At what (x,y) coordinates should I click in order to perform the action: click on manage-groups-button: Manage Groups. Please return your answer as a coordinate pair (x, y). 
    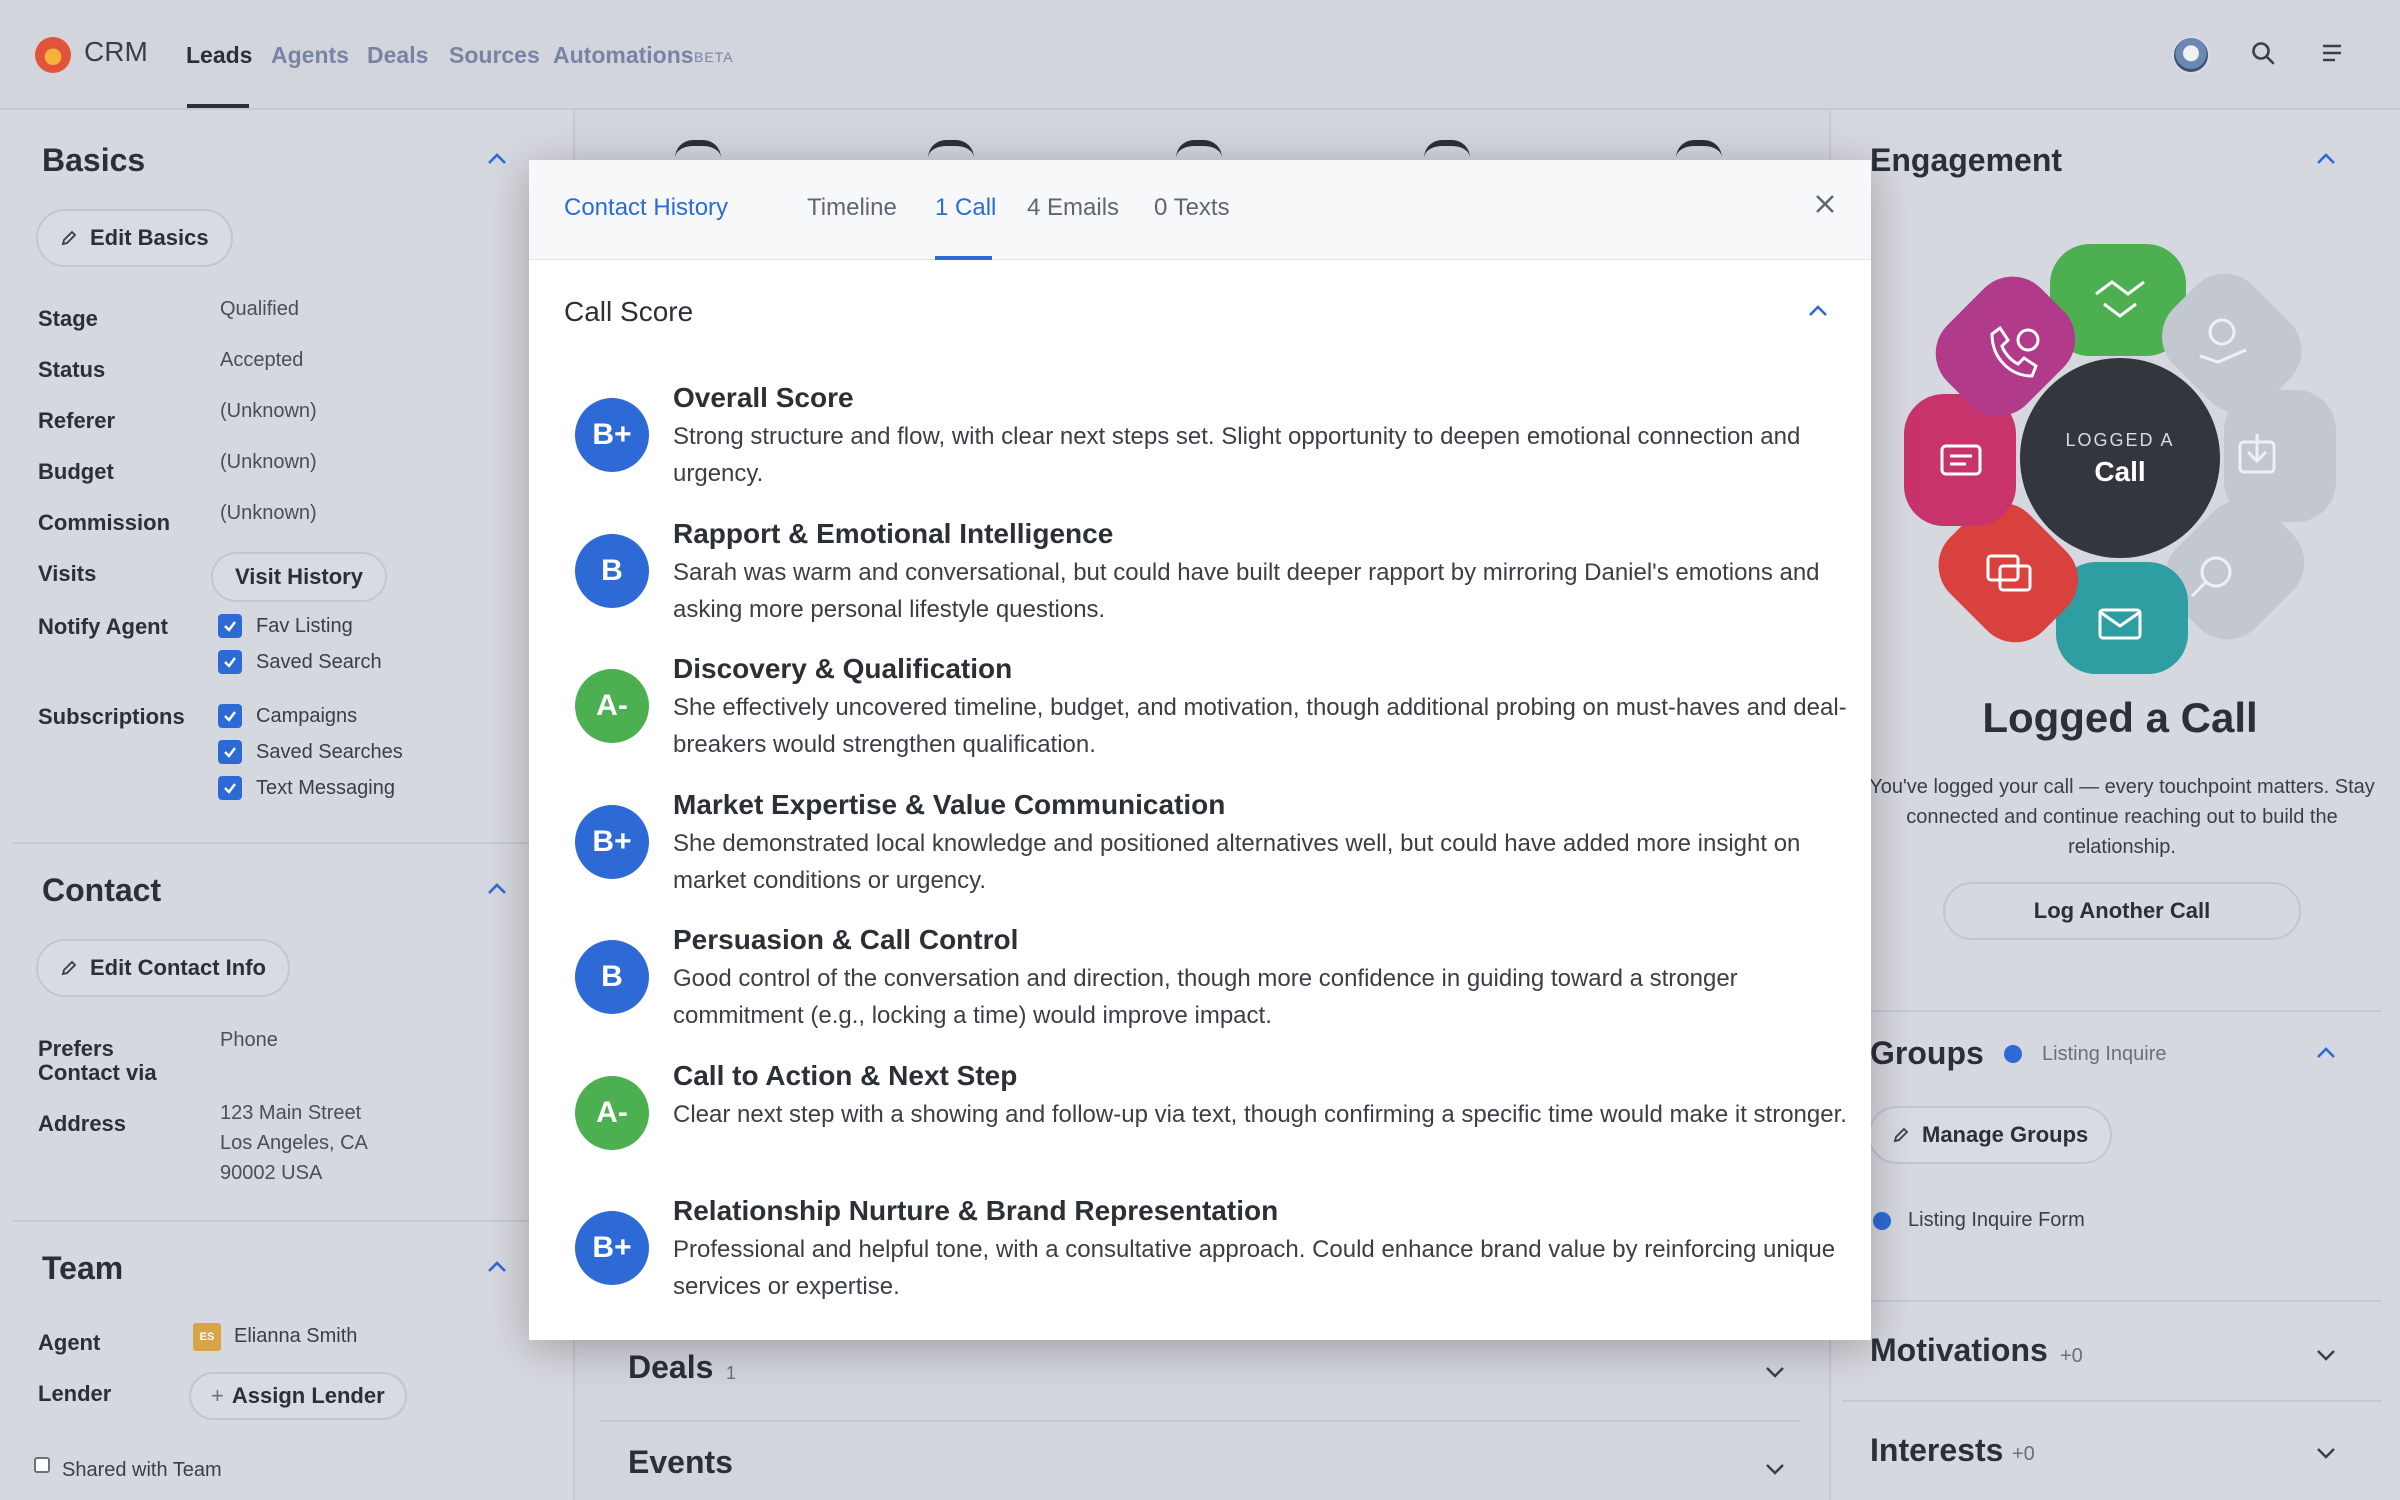
    Looking at the image, I should click on (1990, 1135).